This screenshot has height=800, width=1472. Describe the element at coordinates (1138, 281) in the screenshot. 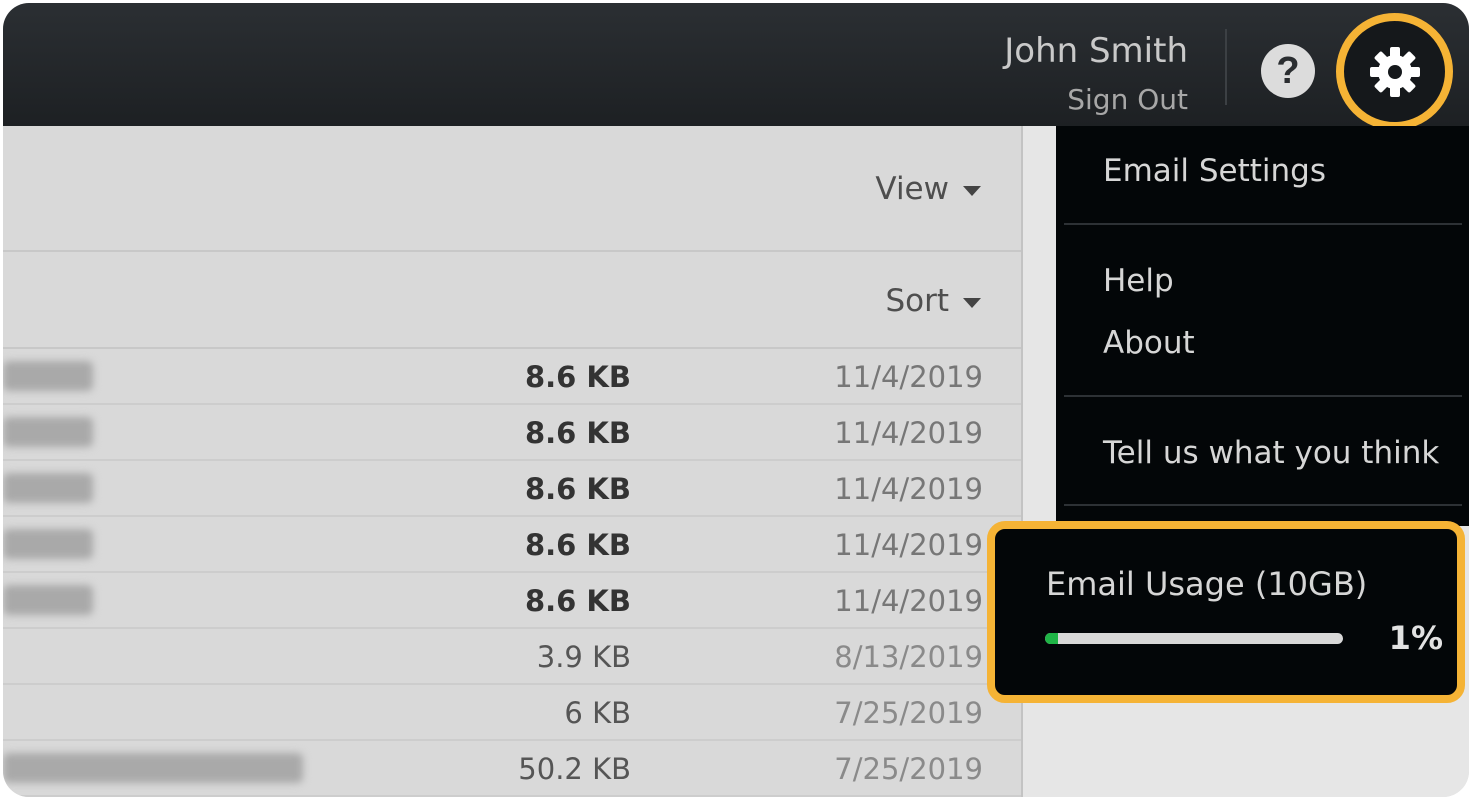

I see `menu-item-help: Help` at that location.